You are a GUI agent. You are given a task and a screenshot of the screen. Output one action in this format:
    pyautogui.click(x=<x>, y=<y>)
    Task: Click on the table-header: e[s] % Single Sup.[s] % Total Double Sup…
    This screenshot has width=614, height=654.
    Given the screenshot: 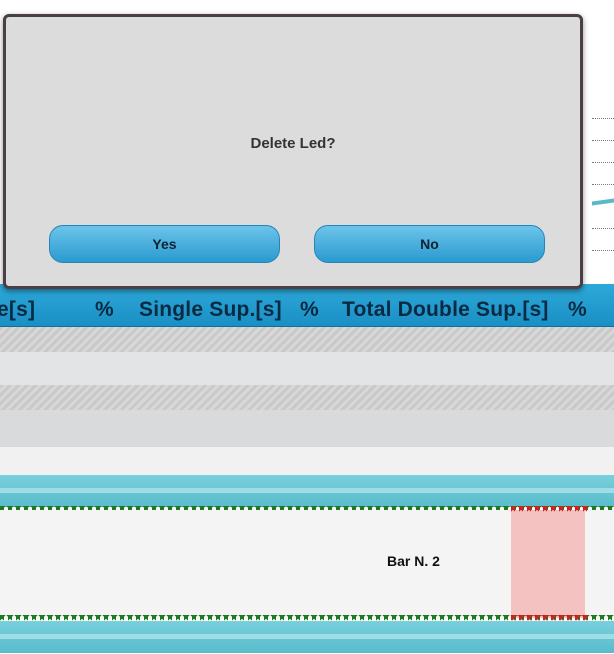 What is the action you would take?
    pyautogui.click(x=307, y=305)
    